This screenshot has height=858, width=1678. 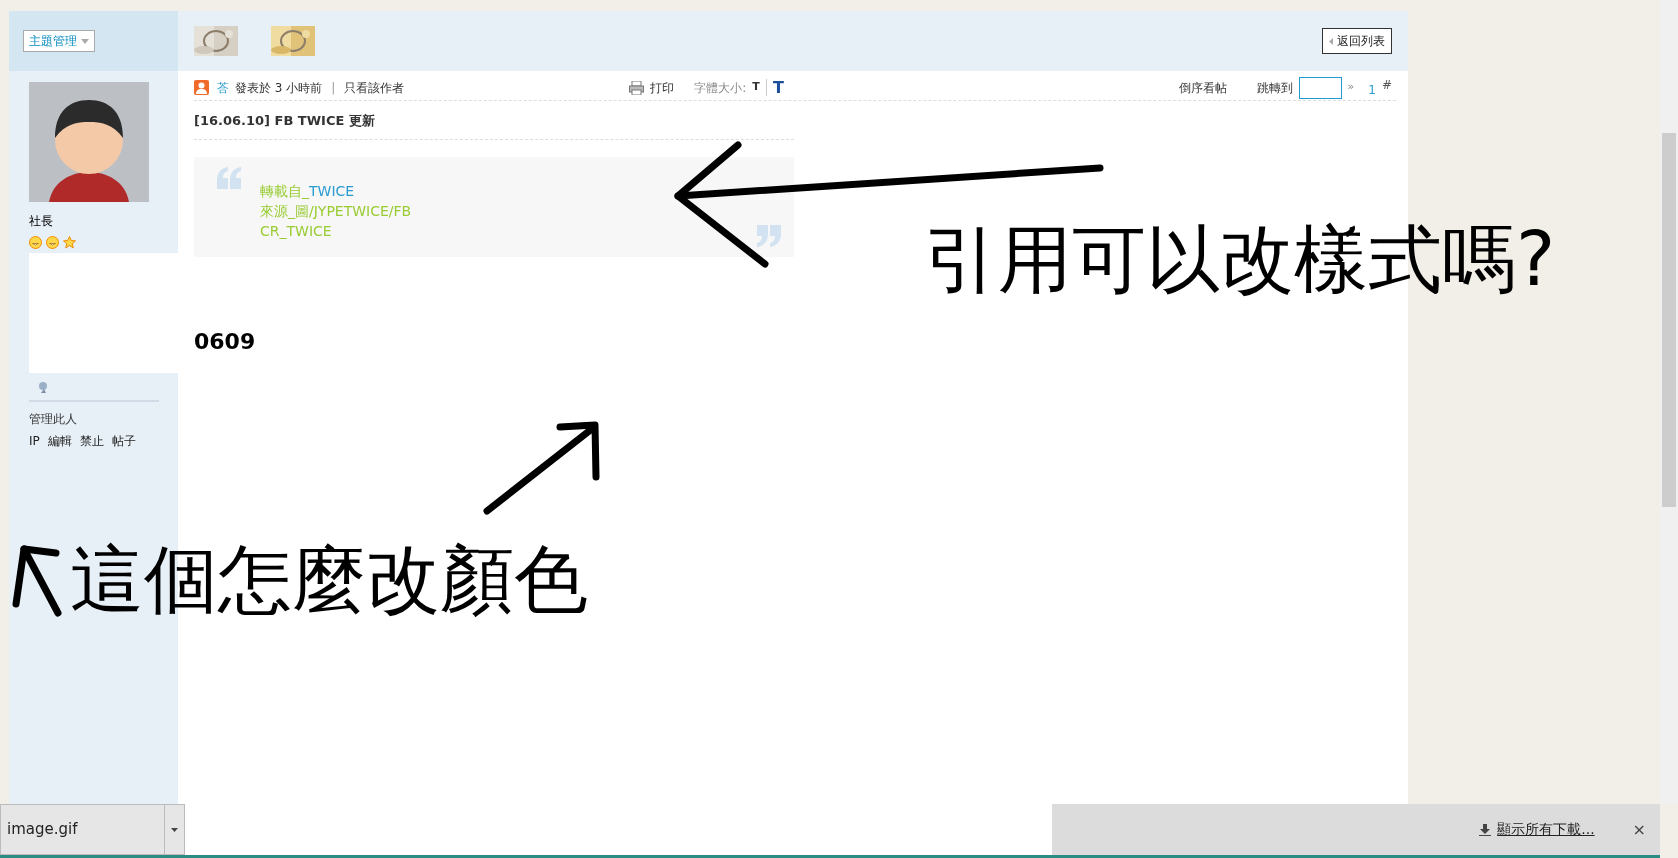 What do you see at coordinates (69, 242) in the screenshot?
I see `star-icon` at bounding box center [69, 242].